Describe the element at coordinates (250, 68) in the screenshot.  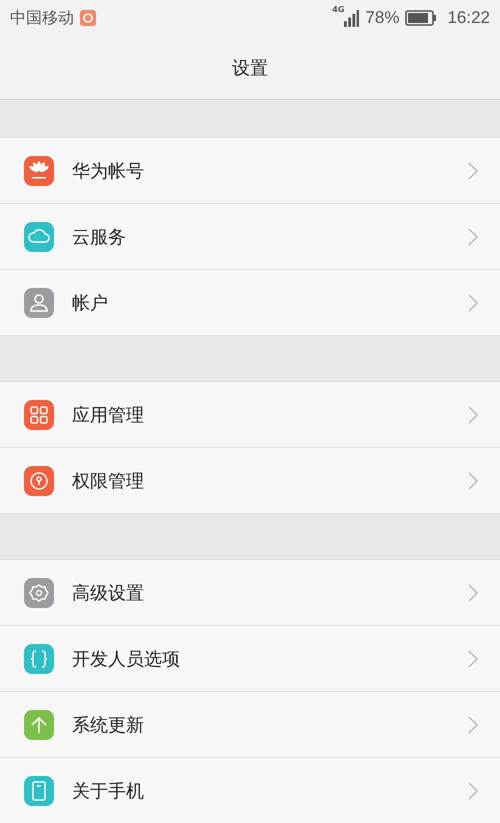
I see `page-title: 设置` at that location.